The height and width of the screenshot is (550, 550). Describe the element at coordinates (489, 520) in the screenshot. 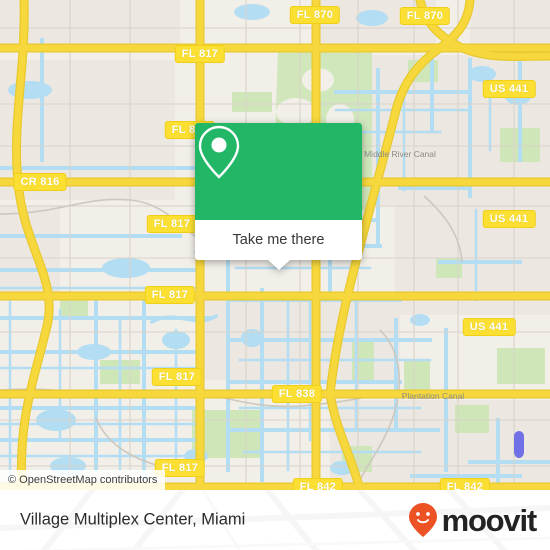

I see `moovit-wordmark: moovit` at that location.